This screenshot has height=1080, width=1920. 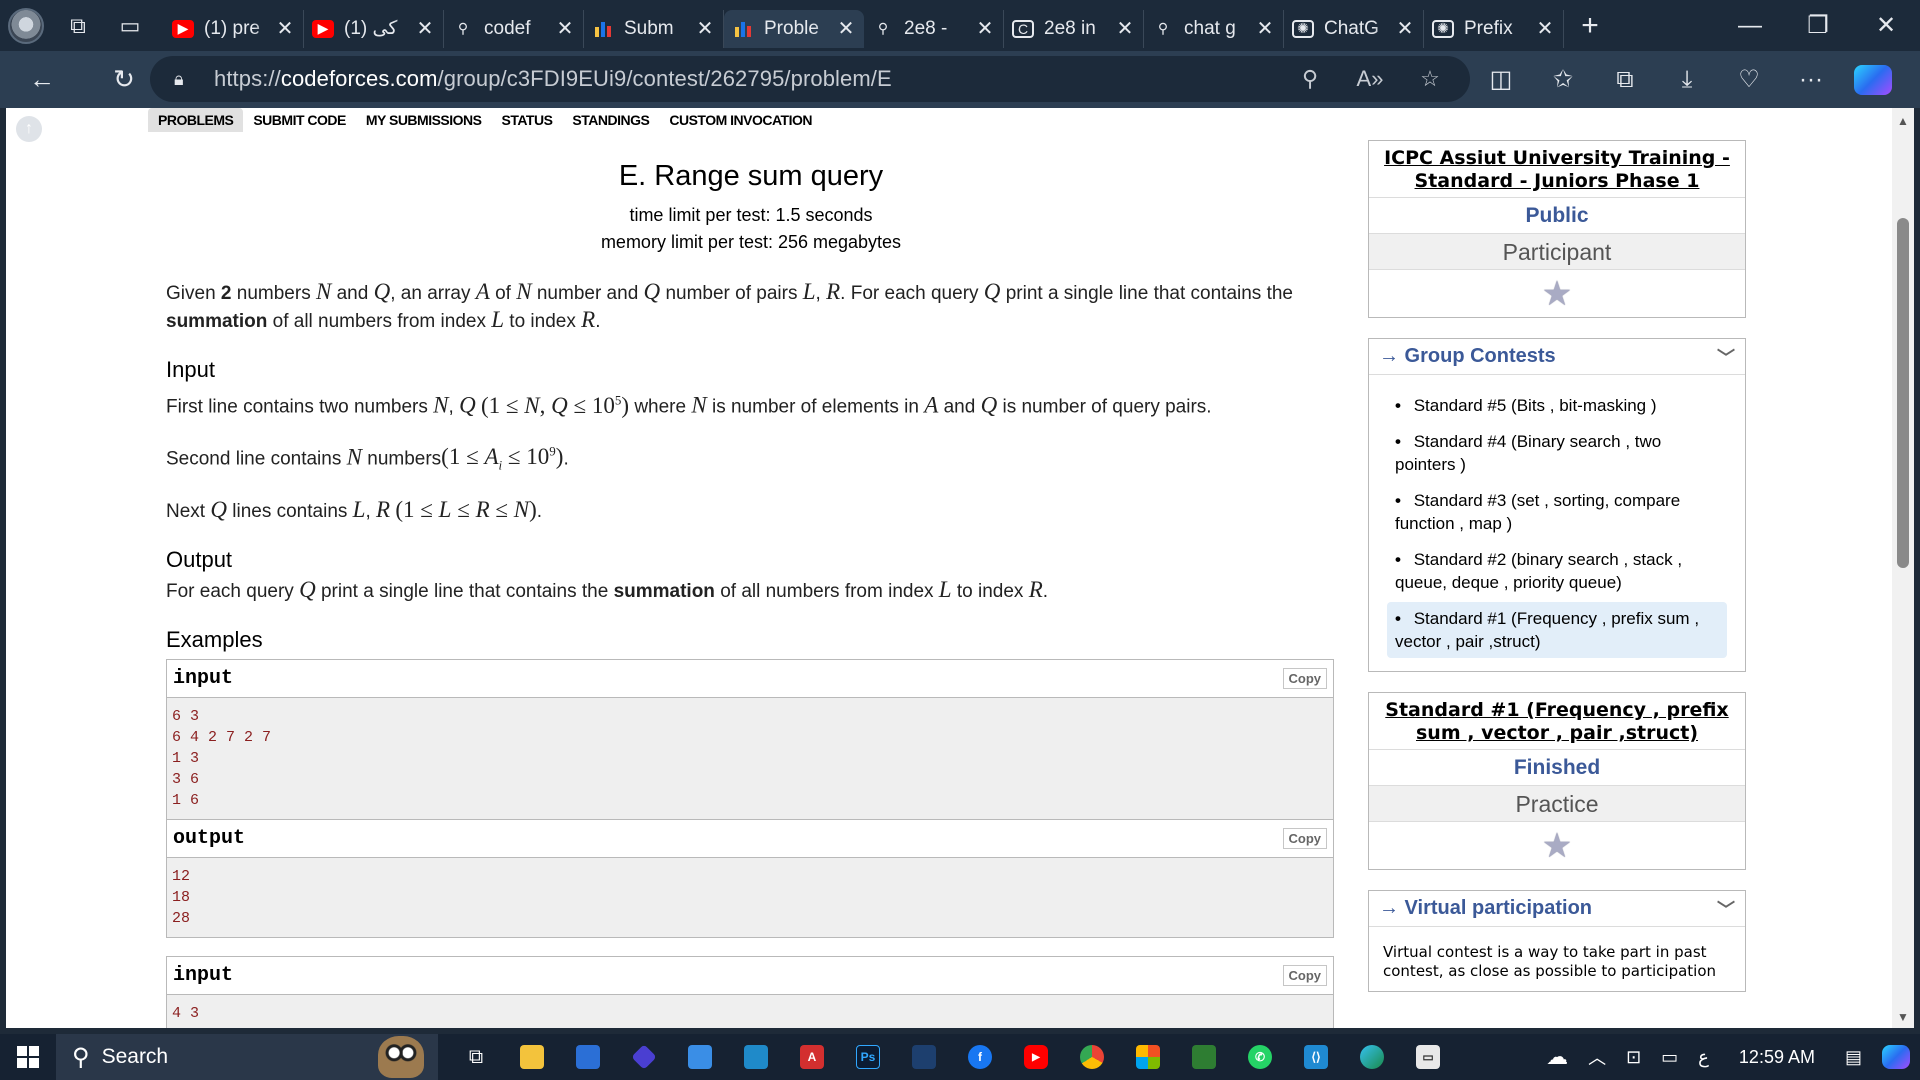 What do you see at coordinates (1853, 1057) in the screenshot?
I see `notifications-icon: ▤` at bounding box center [1853, 1057].